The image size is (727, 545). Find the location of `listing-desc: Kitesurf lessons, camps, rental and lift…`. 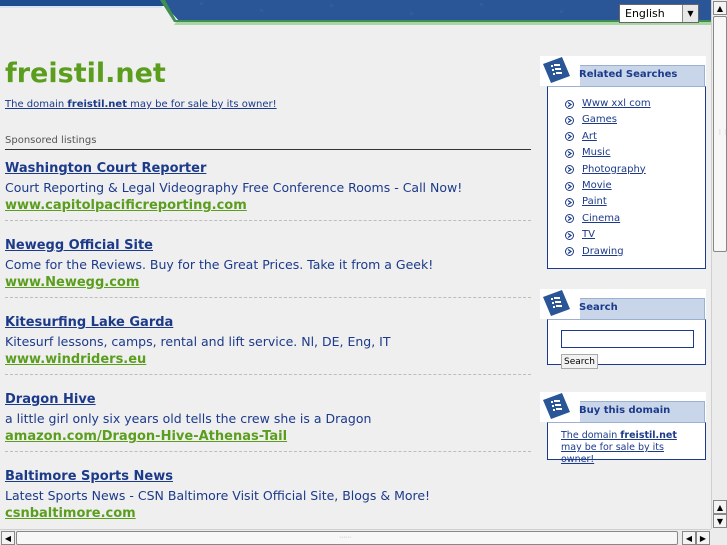

listing-desc: Kitesurf lessons, camps, rental and lift… is located at coordinates (198, 341).